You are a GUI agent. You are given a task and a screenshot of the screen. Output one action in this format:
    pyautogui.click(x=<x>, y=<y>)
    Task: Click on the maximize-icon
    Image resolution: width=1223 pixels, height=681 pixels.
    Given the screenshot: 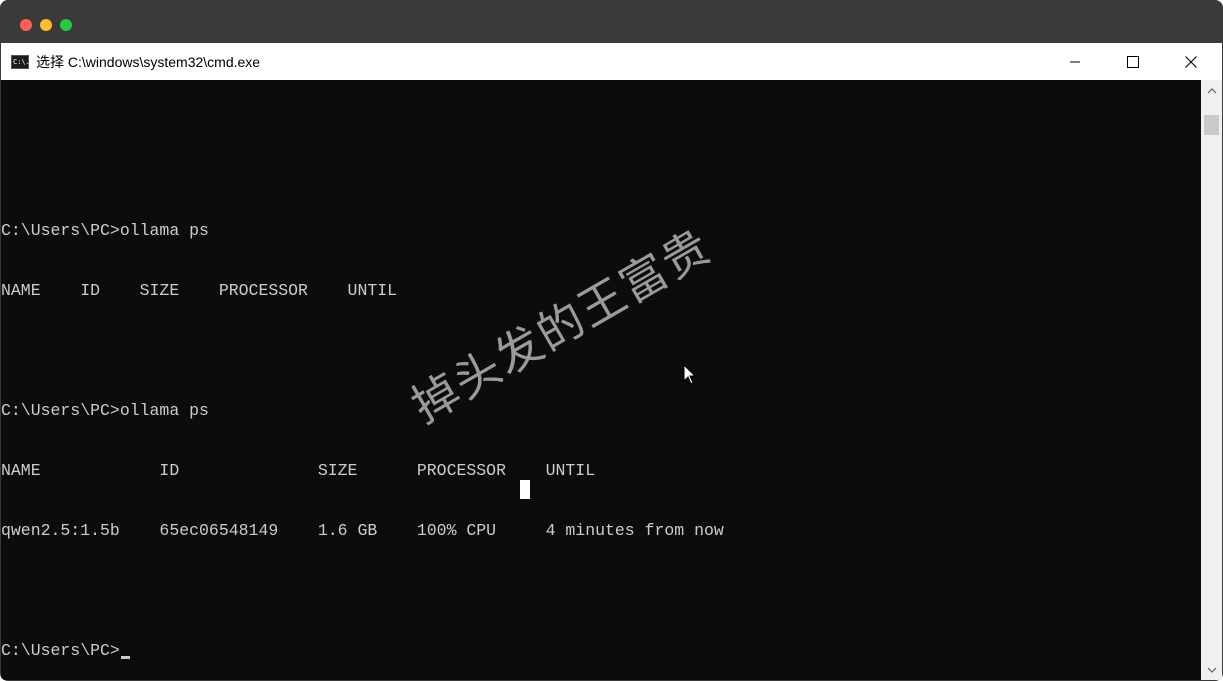 What is the action you would take?
    pyautogui.click(x=1133, y=61)
    